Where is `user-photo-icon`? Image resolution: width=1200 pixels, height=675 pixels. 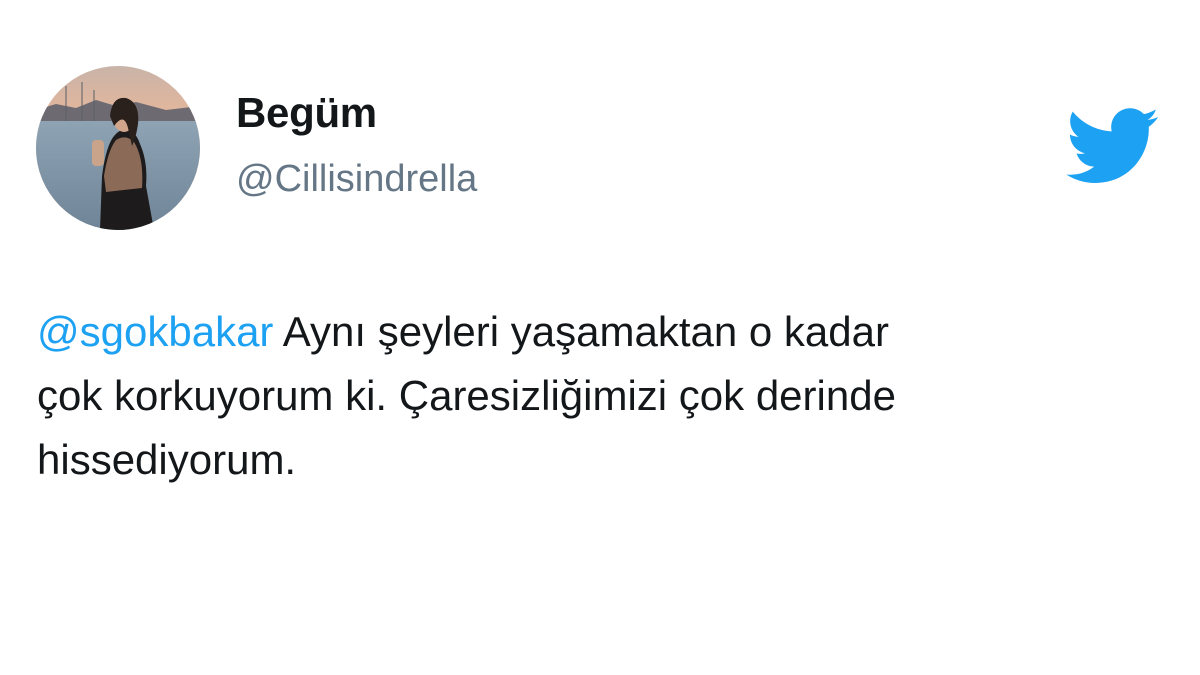 user-photo-icon is located at coordinates (118, 148).